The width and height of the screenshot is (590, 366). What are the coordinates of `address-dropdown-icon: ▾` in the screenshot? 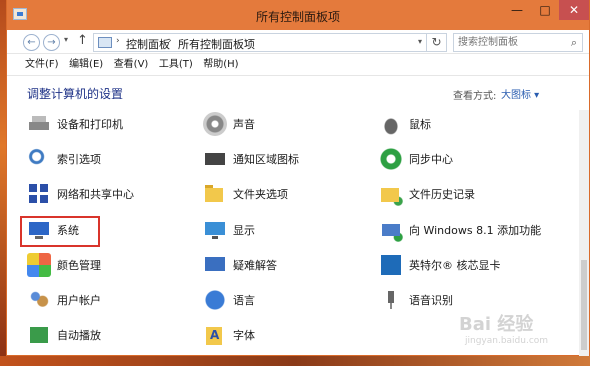 It's located at (420, 41).